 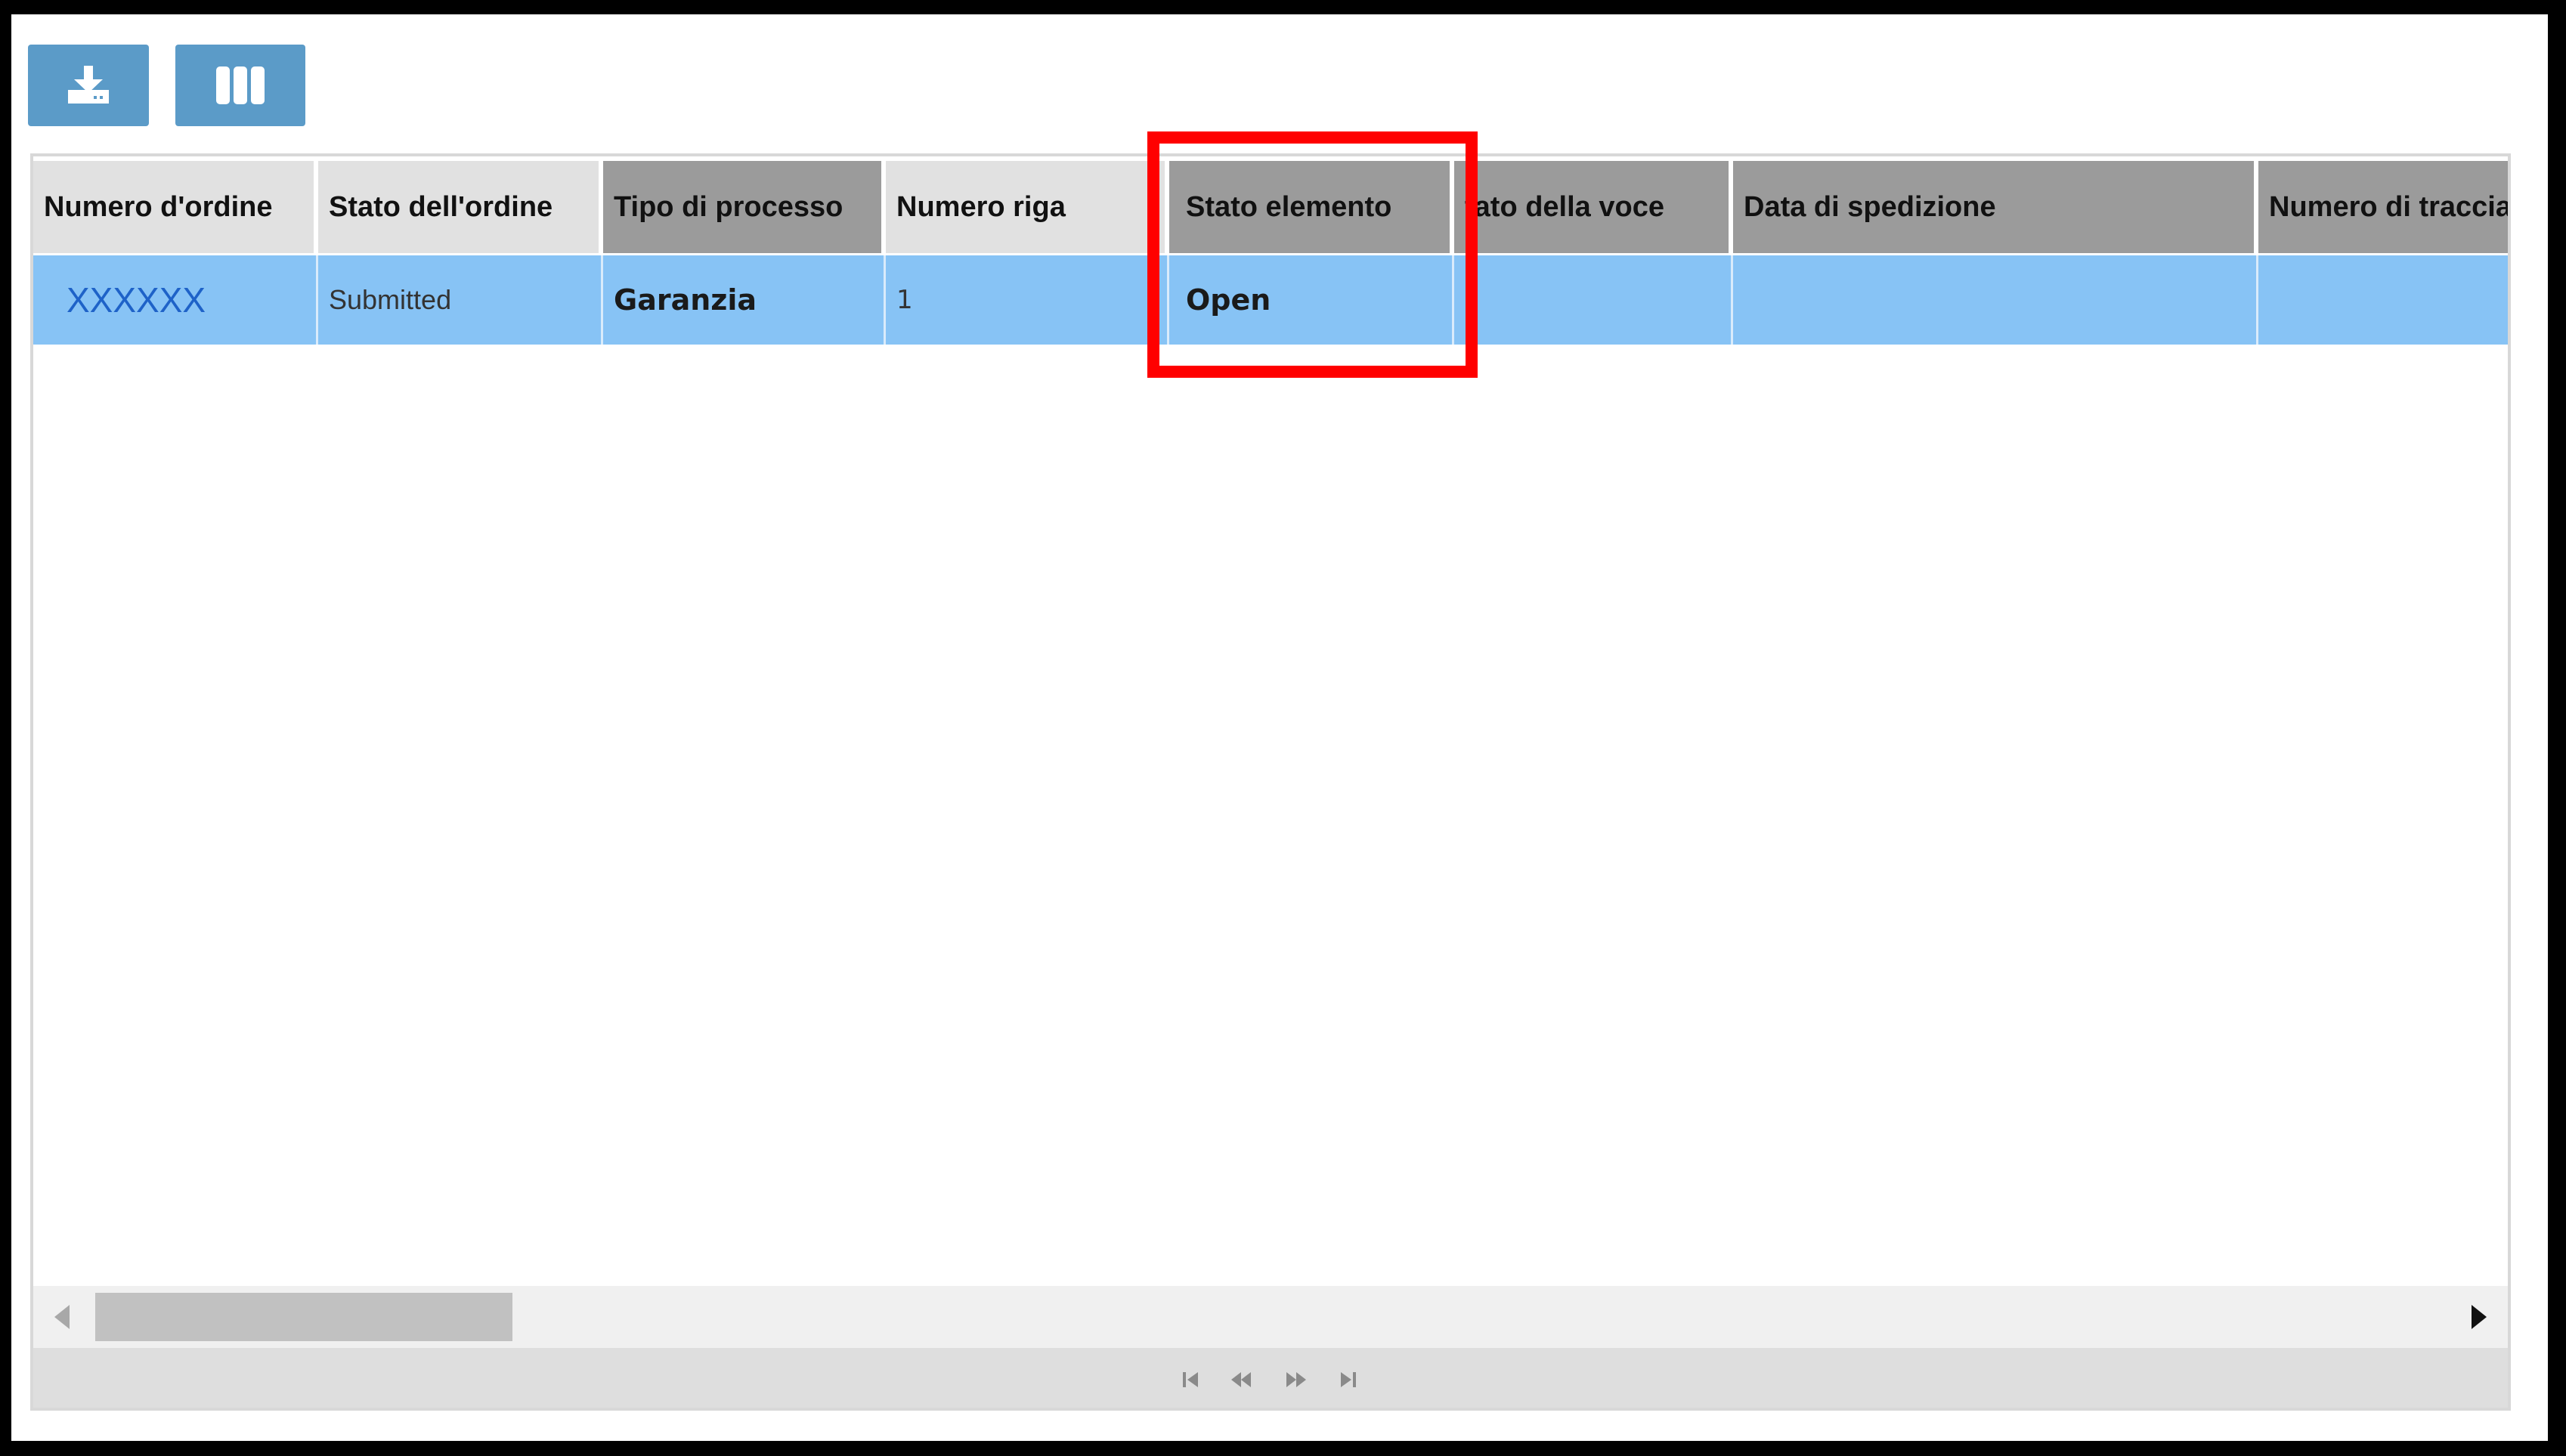 I want to click on horizontal-scrollbar, so click(x=1270, y=1317).